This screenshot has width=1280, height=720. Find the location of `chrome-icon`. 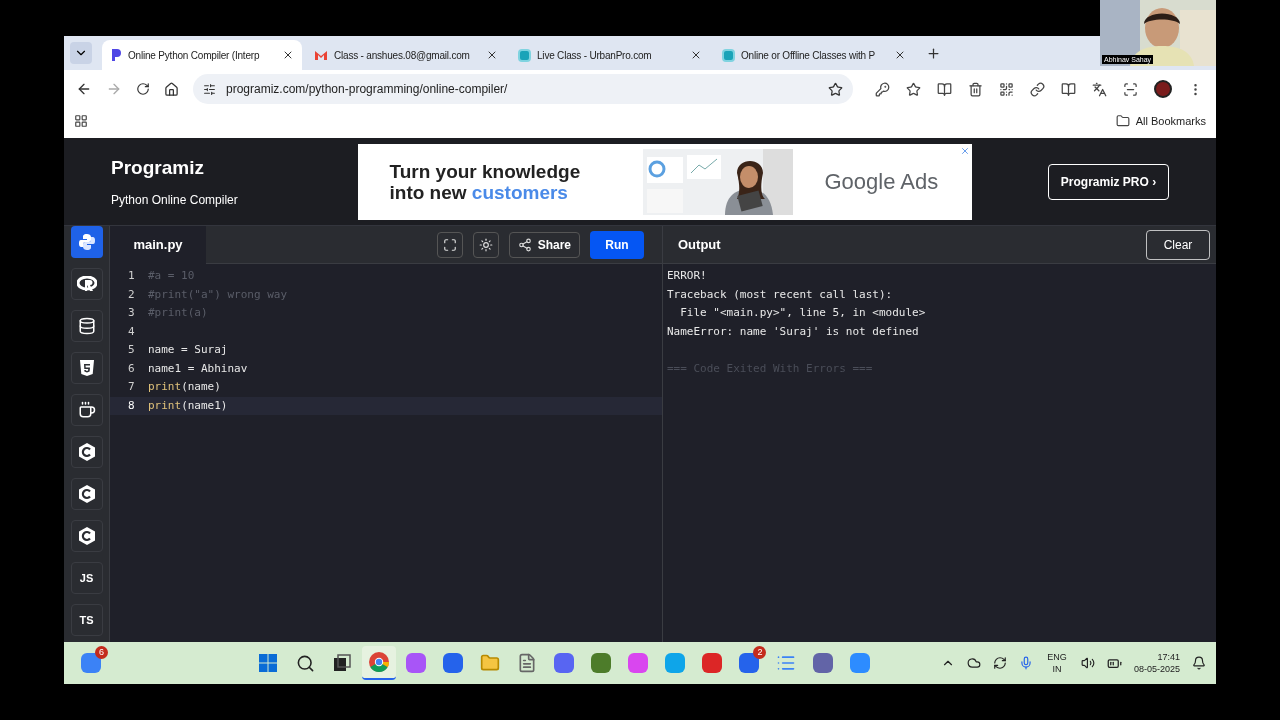

chrome-icon is located at coordinates (379, 662).